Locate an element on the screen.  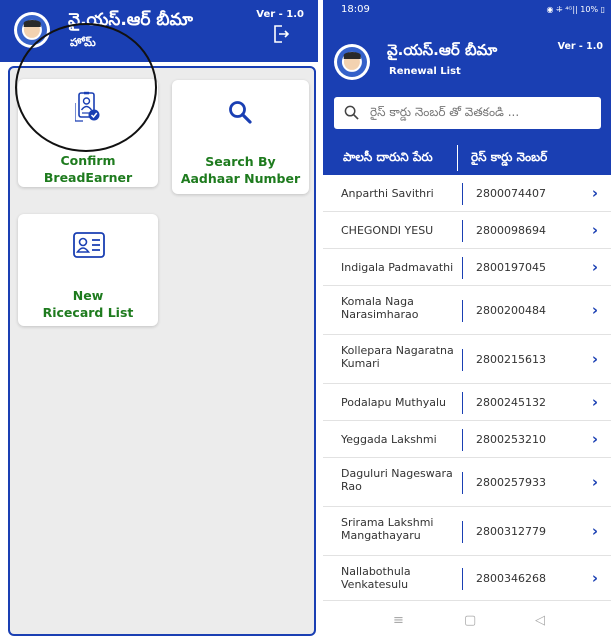
card-label-line2: BreadEarner is located at coordinates (88, 177).